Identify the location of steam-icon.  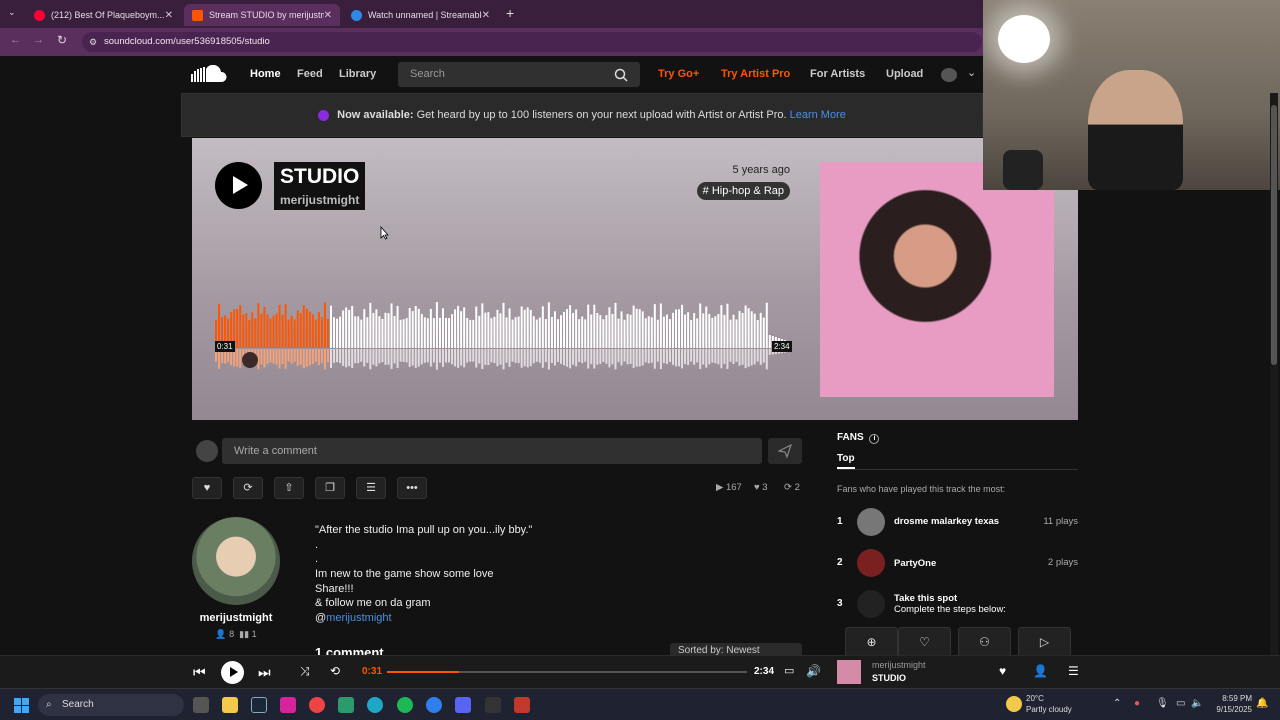
(259, 705).